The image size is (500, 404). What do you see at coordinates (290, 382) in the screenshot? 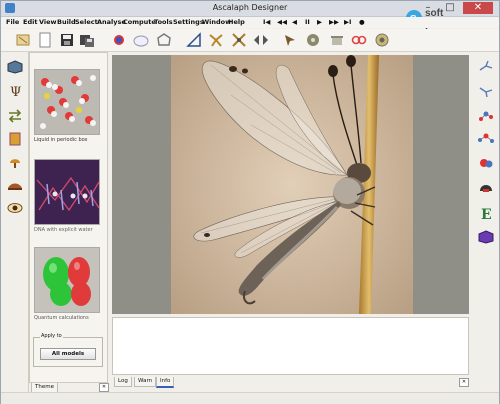
I see `log-tab-bar: Log Warn Info ✕` at bounding box center [290, 382].